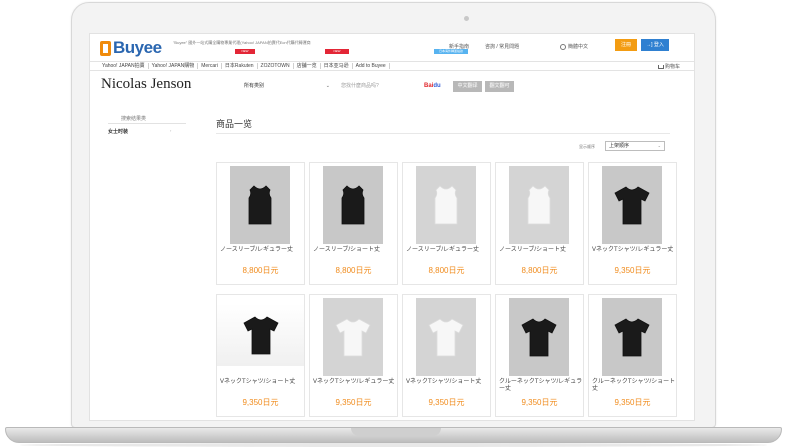 This screenshot has height=448, width=787. I want to click on help-link: 咨詢 / 常見問題, so click(502, 46).